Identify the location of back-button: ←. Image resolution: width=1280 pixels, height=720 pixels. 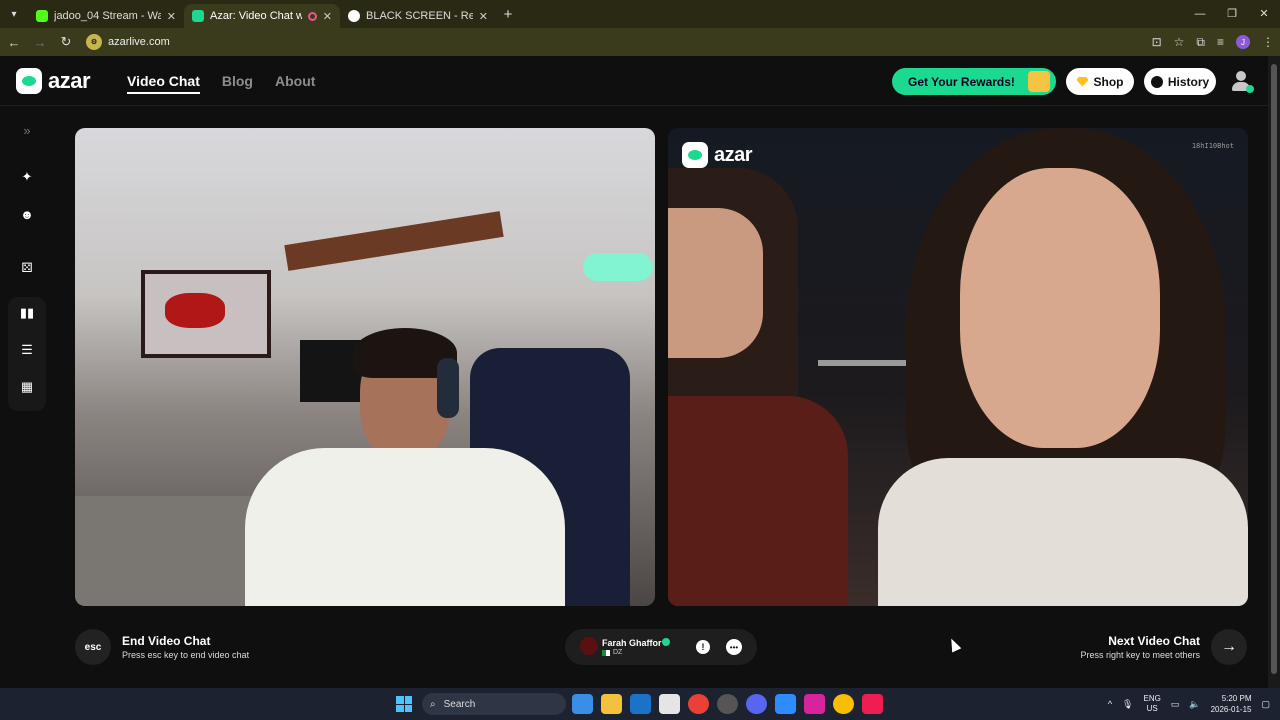
(14, 42).